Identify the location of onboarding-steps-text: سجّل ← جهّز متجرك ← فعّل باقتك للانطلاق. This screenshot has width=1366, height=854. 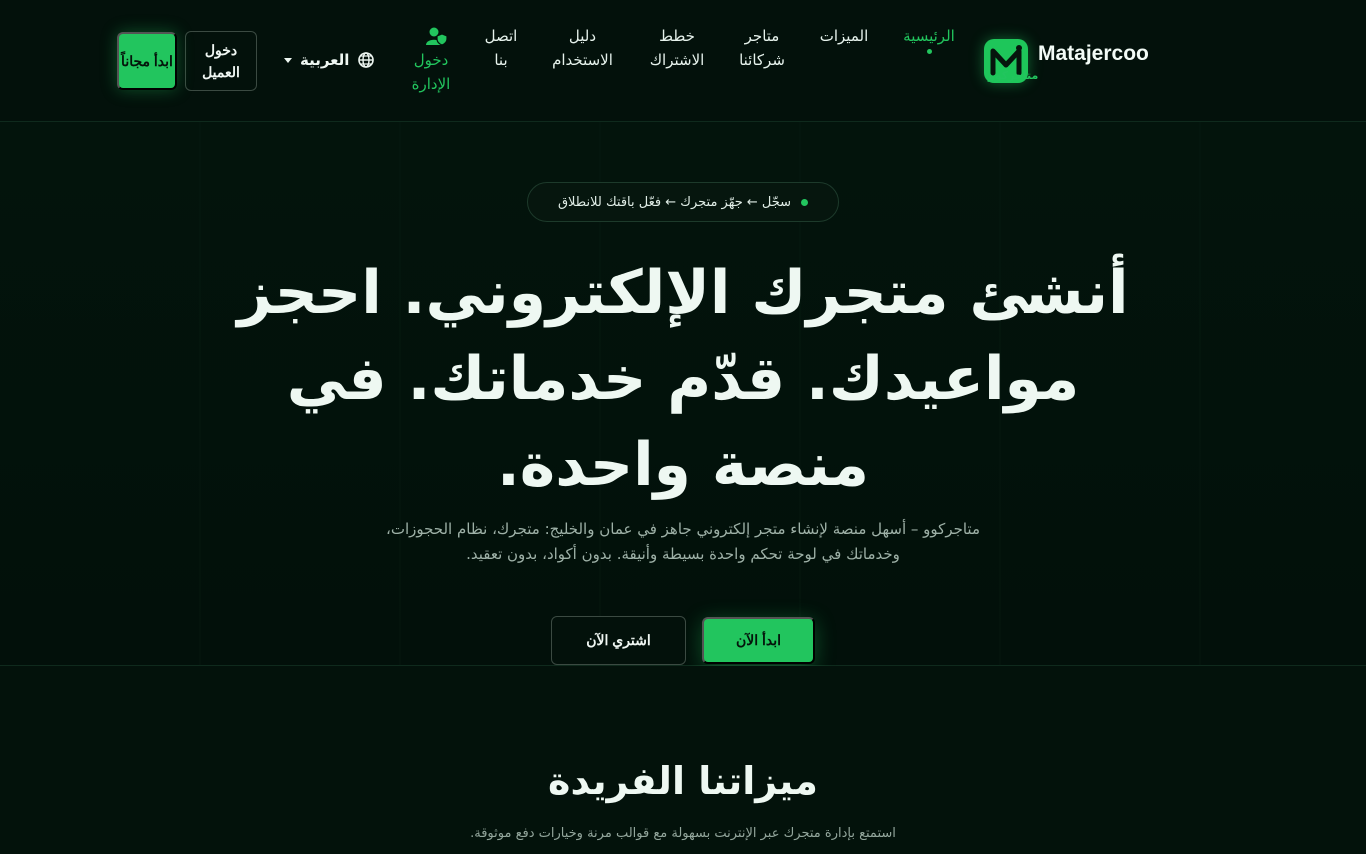
(674, 202).